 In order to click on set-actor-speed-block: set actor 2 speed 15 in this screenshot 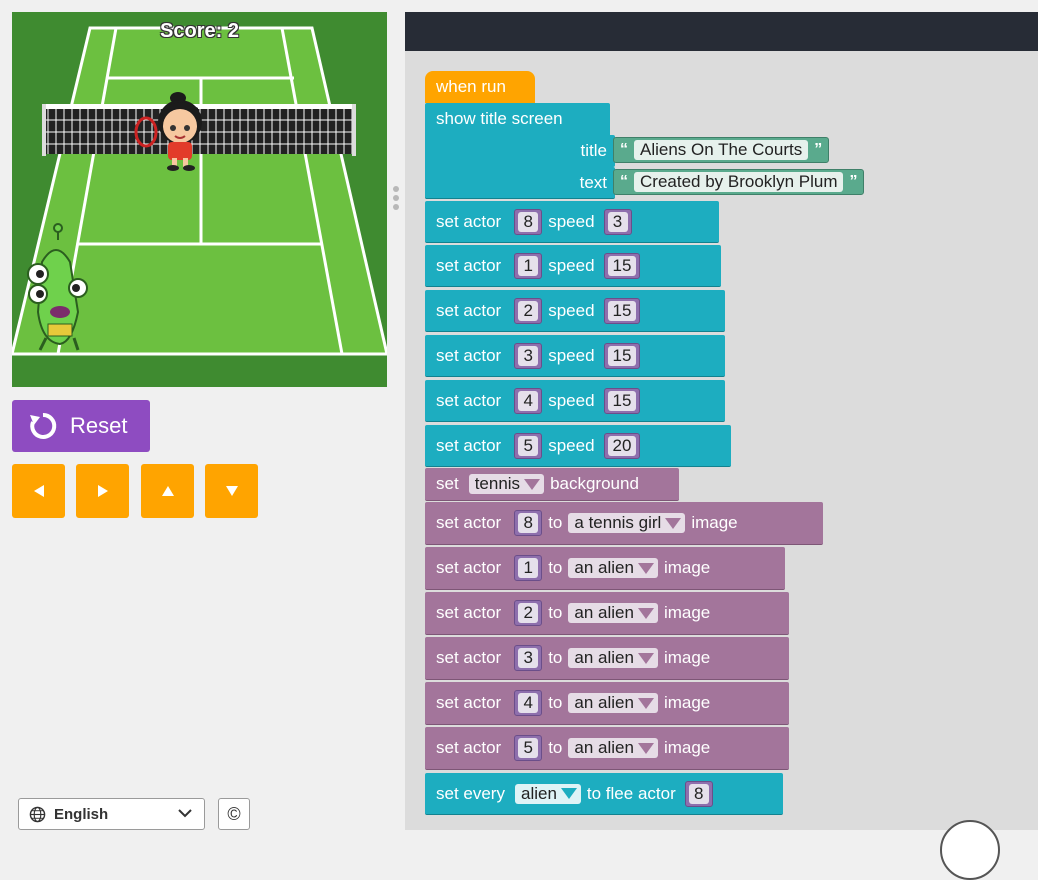, I will do `click(575, 311)`.